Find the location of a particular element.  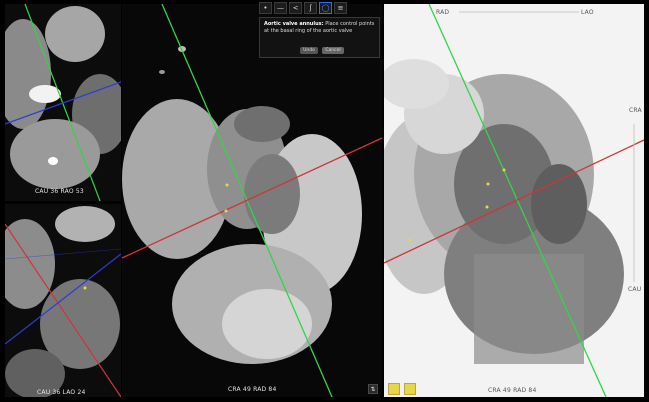

tooltip-title: Aortic valve annulus: is located at coordinates (294, 24).